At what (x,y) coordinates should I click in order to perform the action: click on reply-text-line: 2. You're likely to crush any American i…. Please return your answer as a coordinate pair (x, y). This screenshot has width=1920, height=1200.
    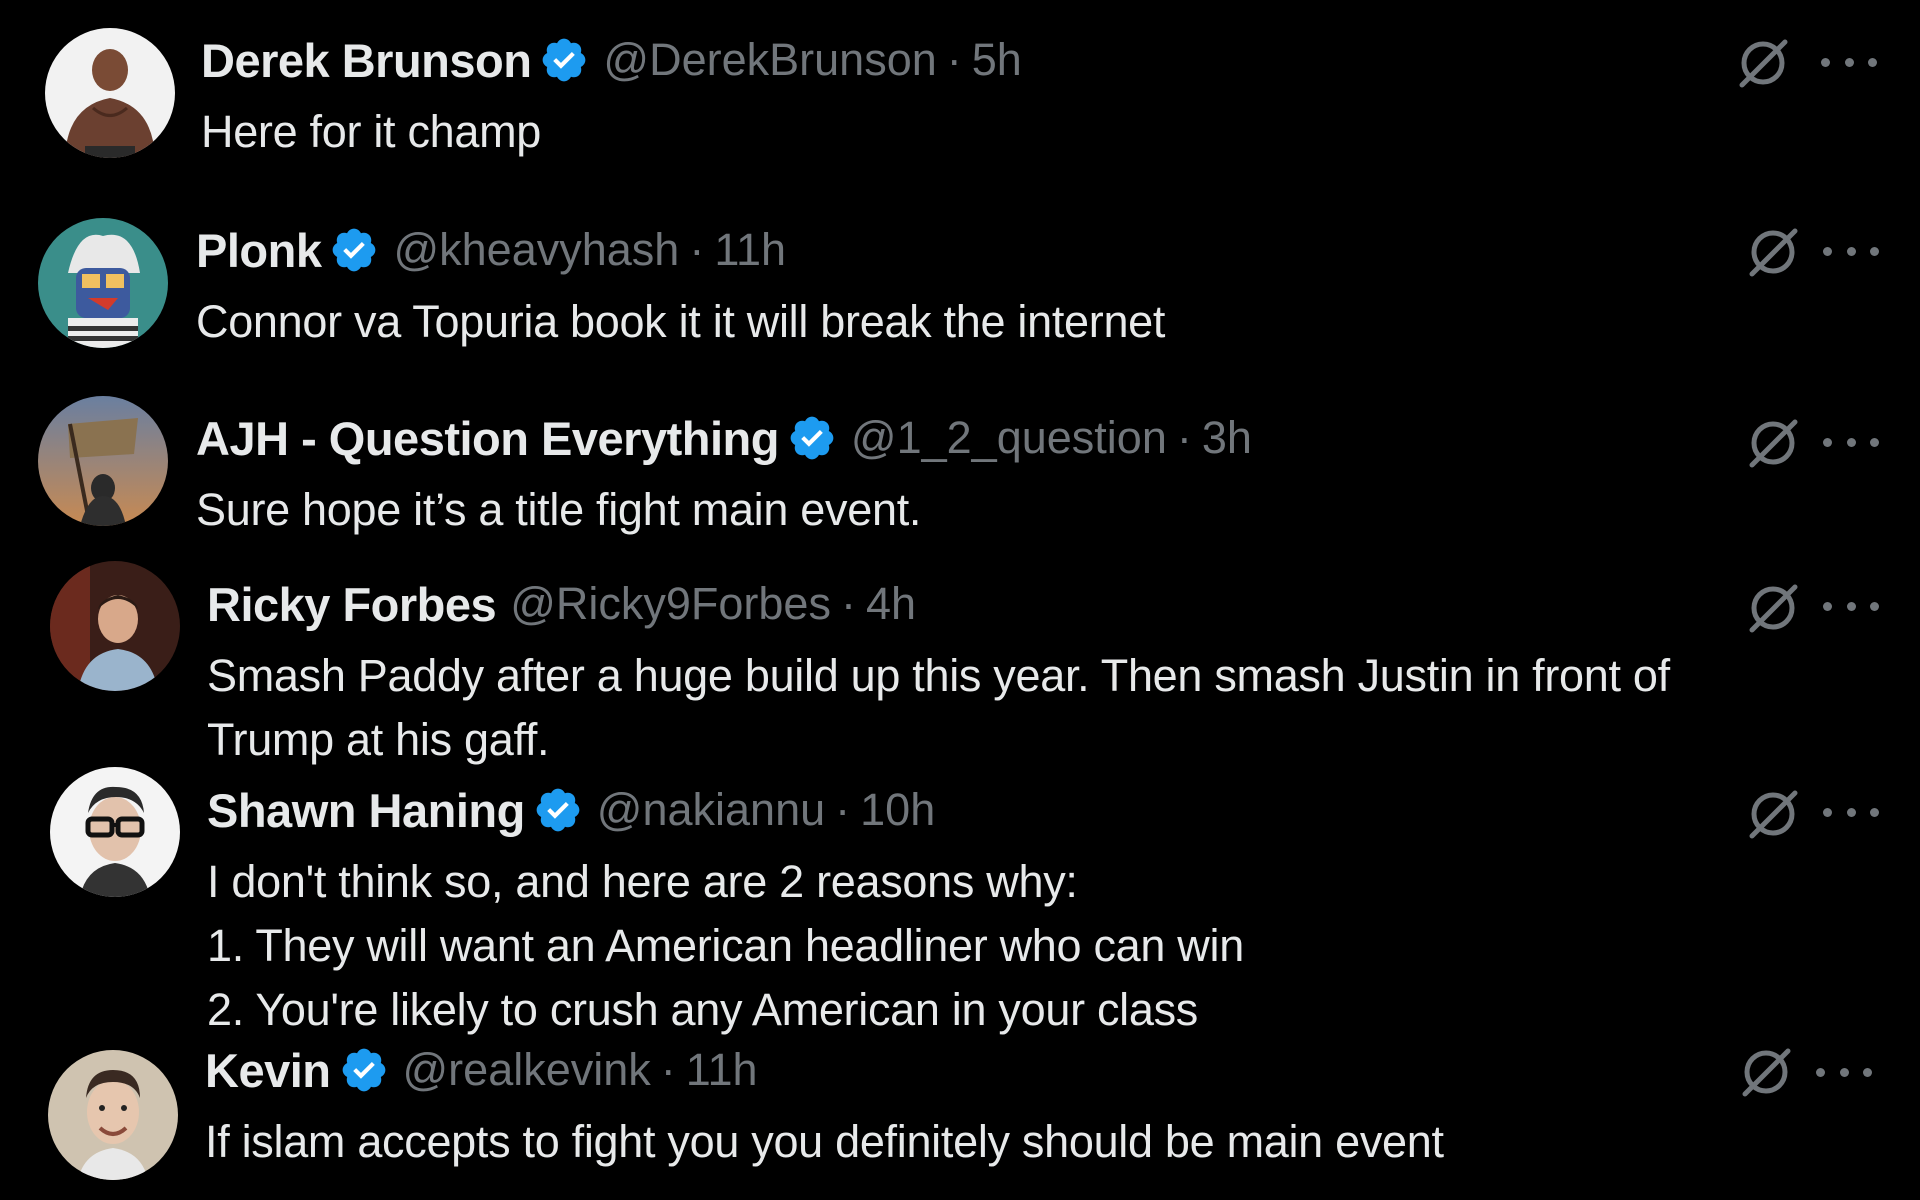
    Looking at the image, I should click on (702, 1009).